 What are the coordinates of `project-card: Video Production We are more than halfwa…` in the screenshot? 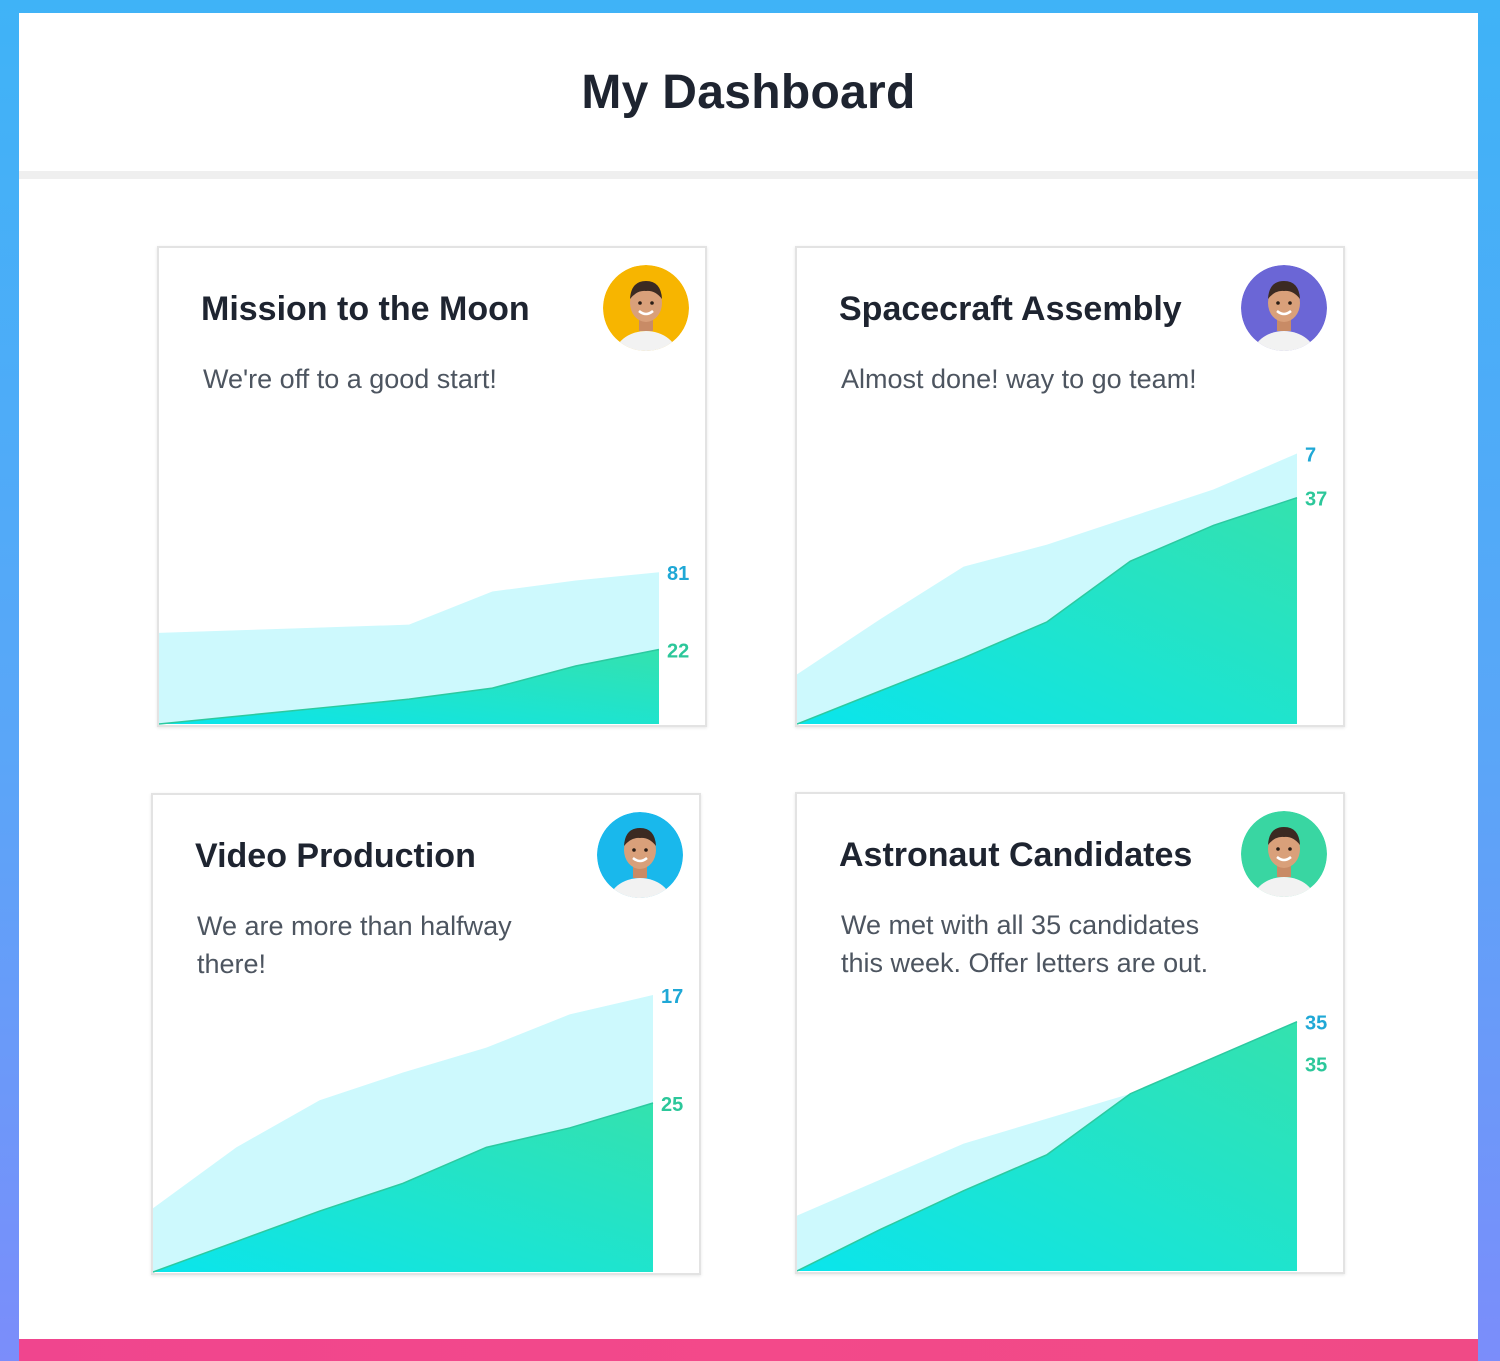 It's located at (426, 1034).